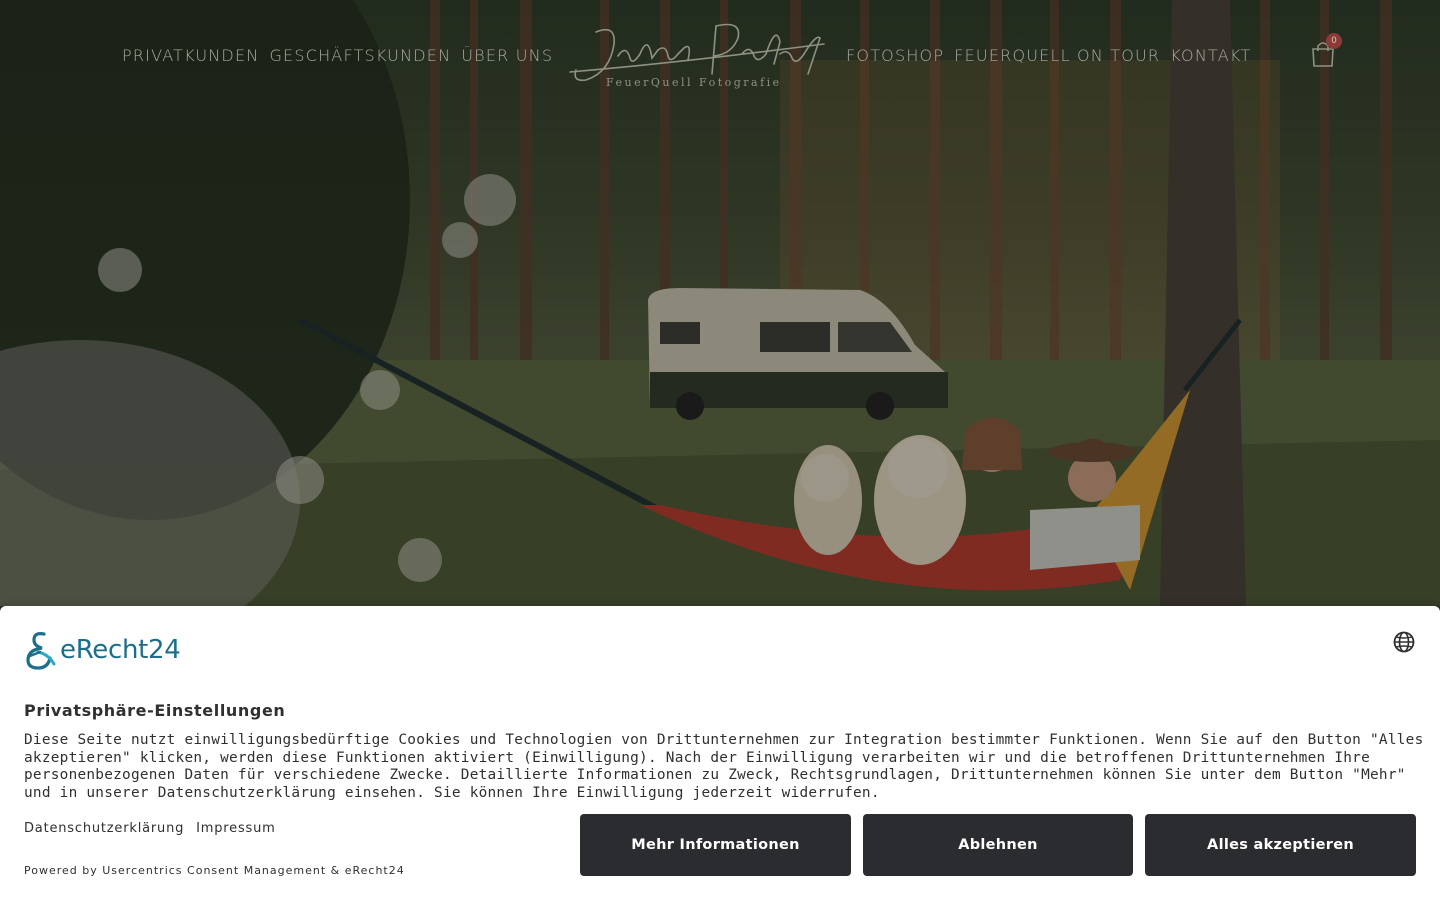 The height and width of the screenshot is (900, 1440). I want to click on consent-title: Privatsphäre-Einstellungen, so click(155, 710).